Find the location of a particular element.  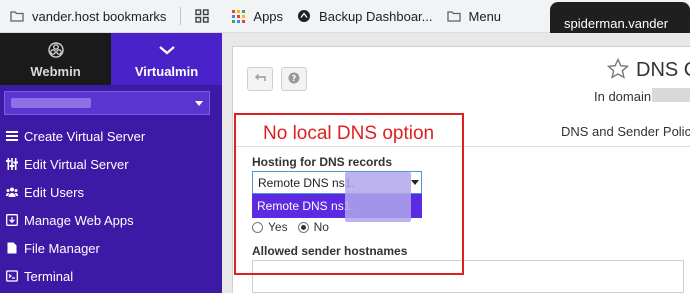

sidebar-item-label: Manage Web Apps is located at coordinates (79, 220).